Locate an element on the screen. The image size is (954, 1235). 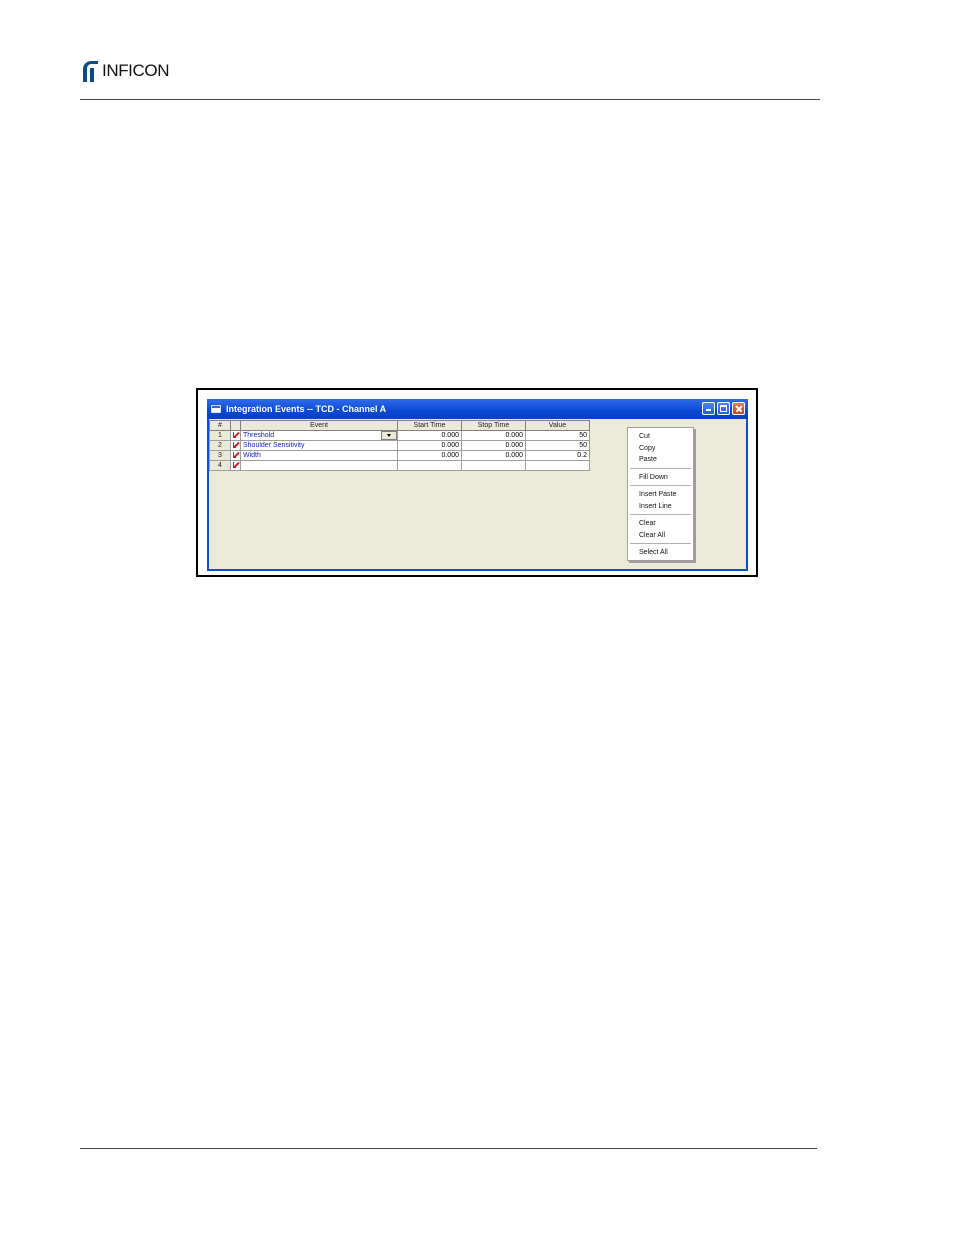
menu-item-clear: Clear is located at coordinates (660, 524).